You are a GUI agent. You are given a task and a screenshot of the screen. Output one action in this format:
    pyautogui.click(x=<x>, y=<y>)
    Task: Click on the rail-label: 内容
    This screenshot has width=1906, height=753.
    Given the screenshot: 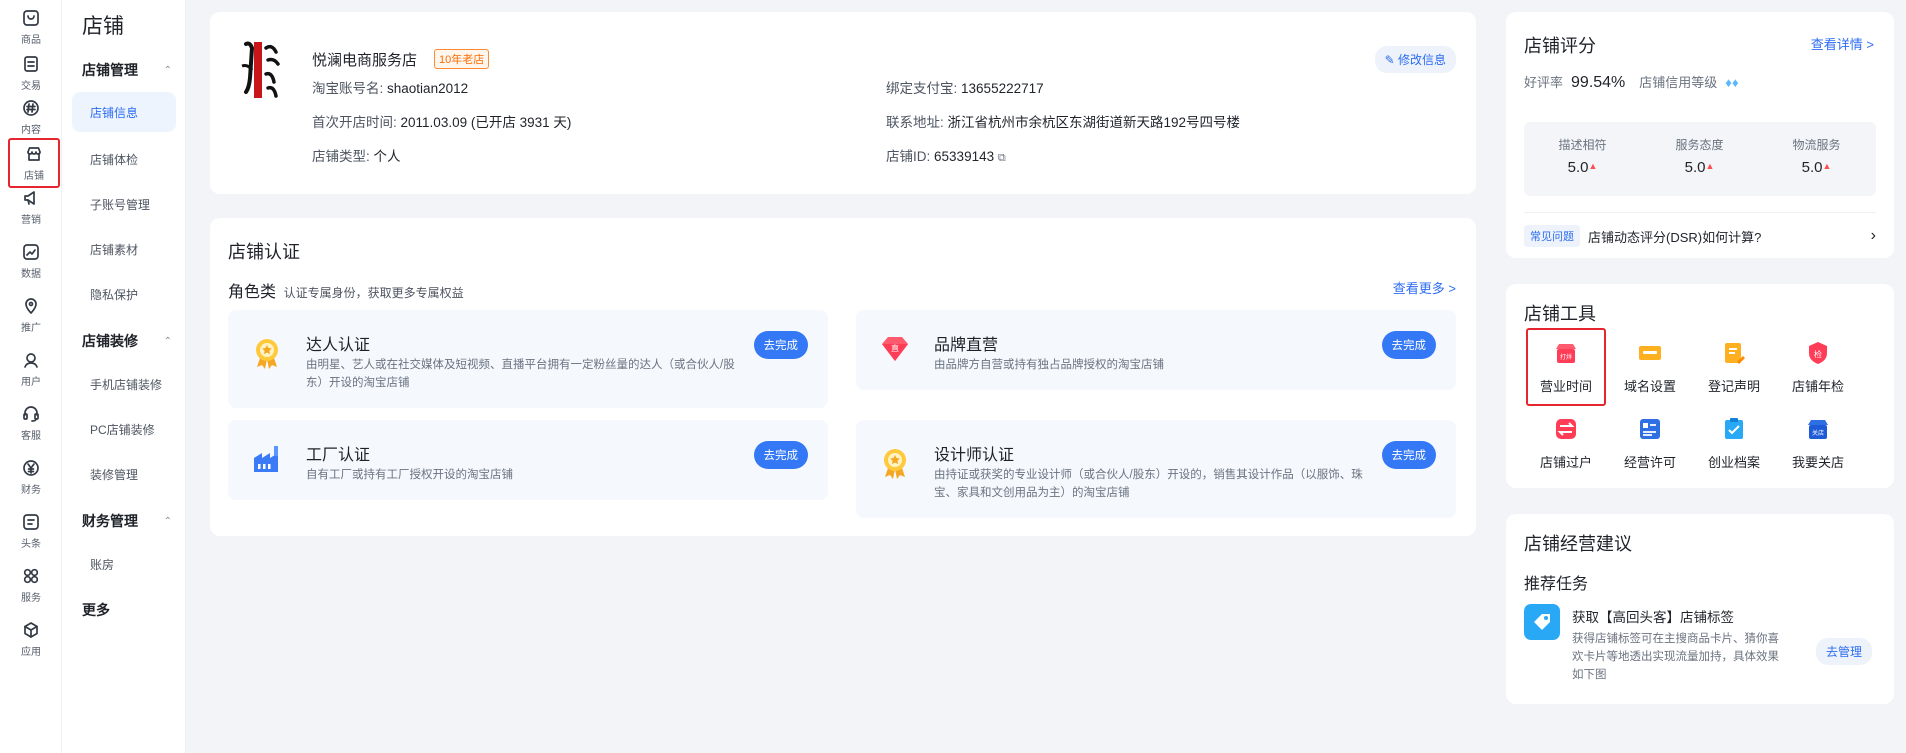 What is the action you would take?
    pyautogui.click(x=31, y=130)
    